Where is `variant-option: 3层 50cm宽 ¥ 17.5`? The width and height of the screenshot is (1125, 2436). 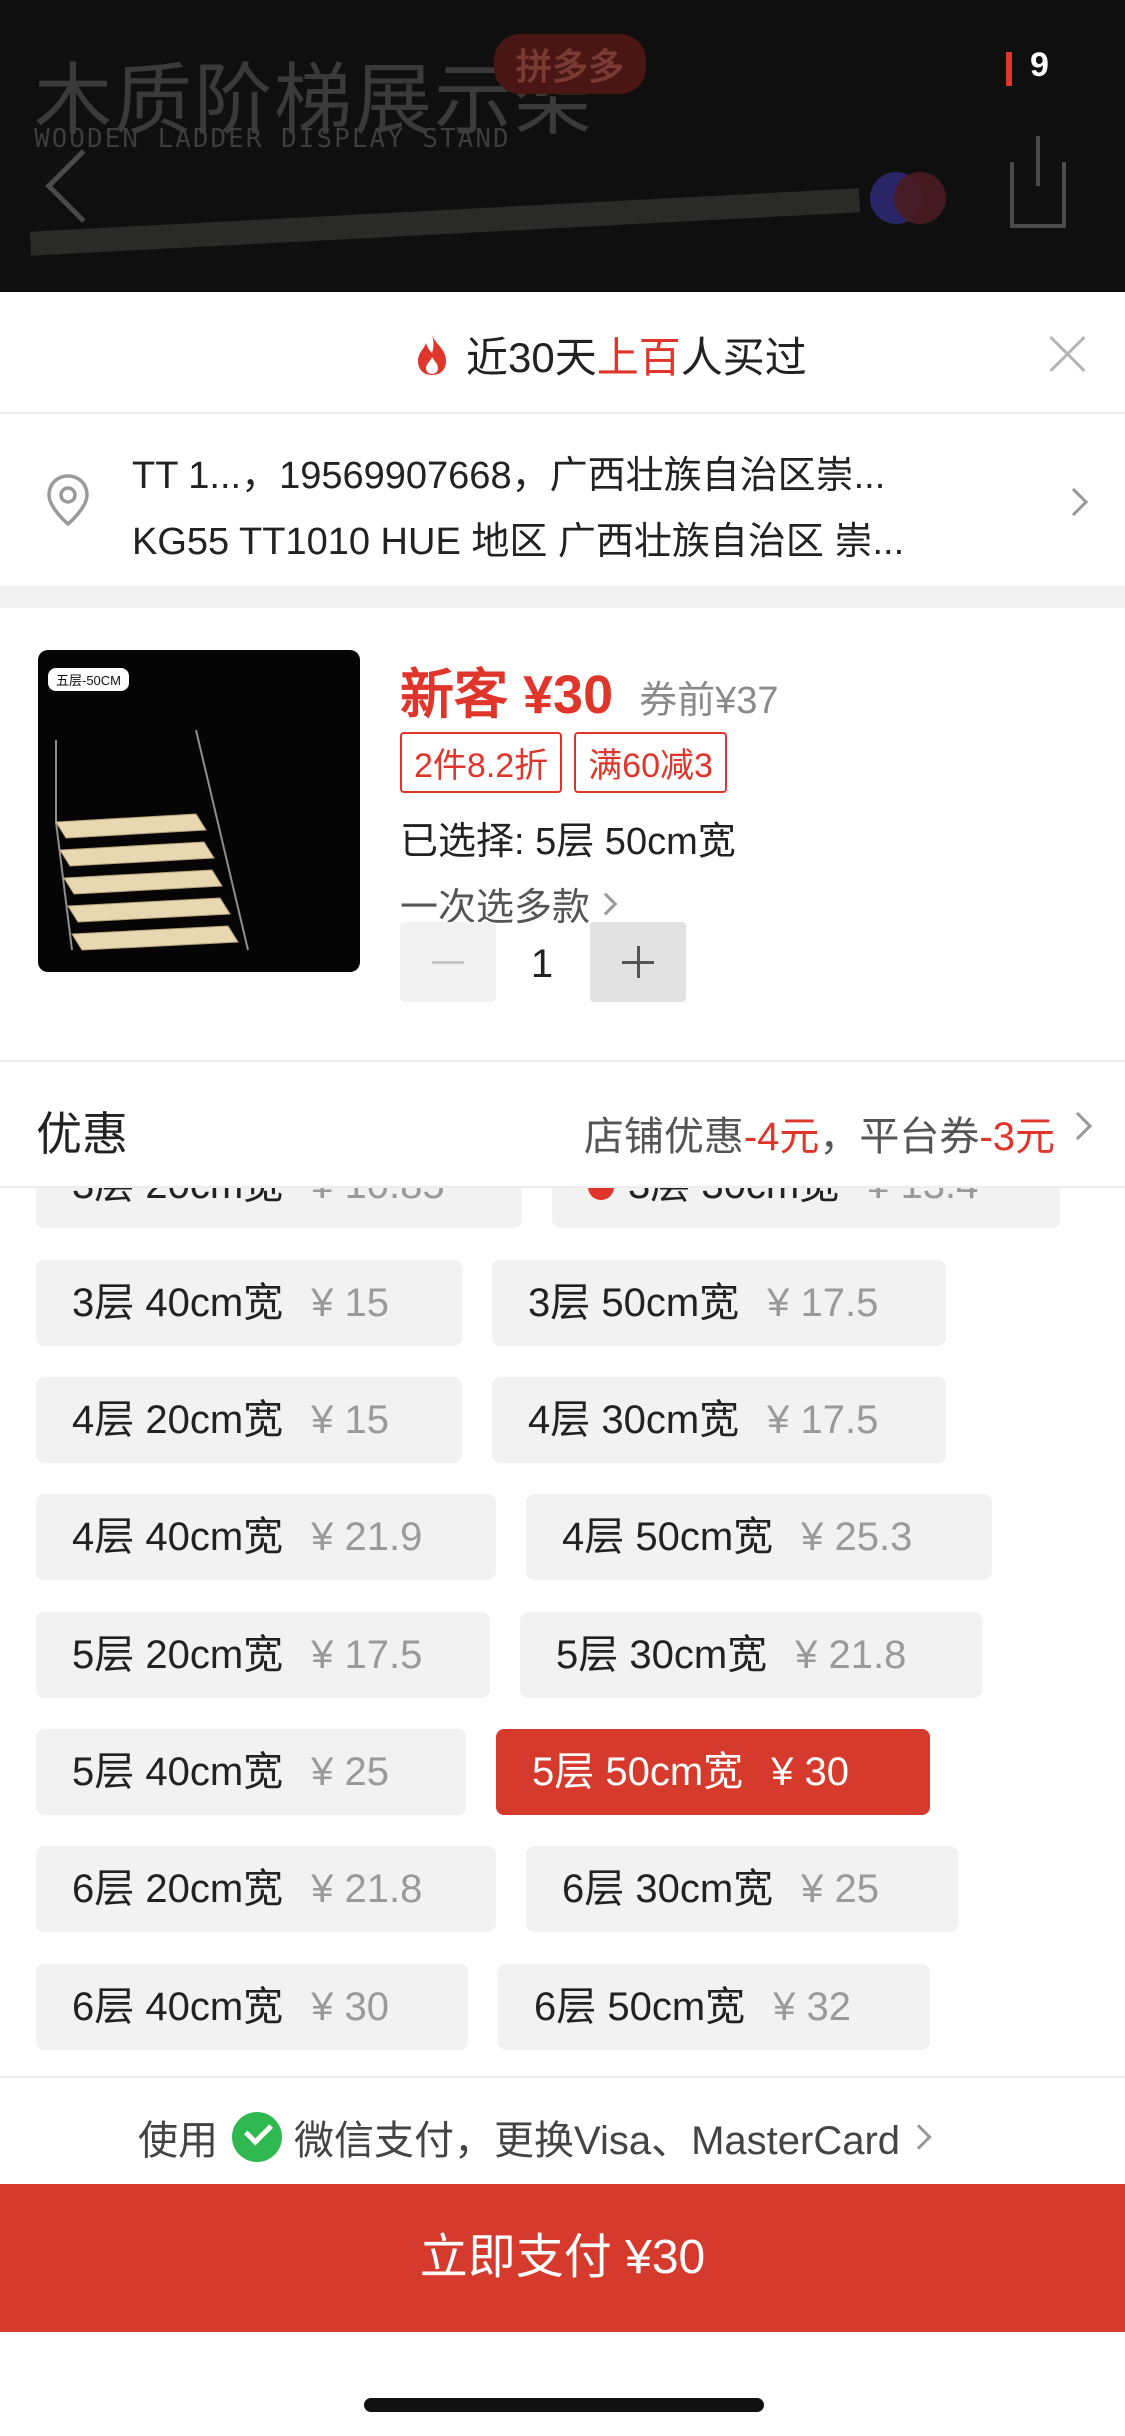 variant-option: 3层 50cm宽 ¥ 17.5 is located at coordinates (719, 1303).